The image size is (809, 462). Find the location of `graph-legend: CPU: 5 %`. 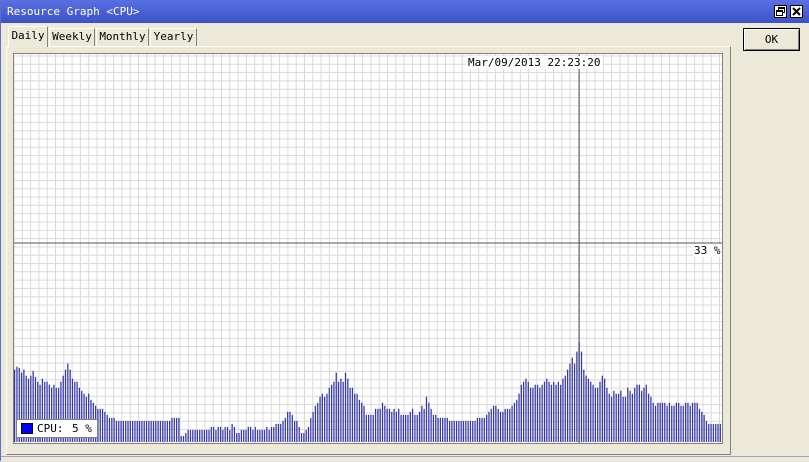

graph-legend: CPU: 5 % is located at coordinates (57, 428).